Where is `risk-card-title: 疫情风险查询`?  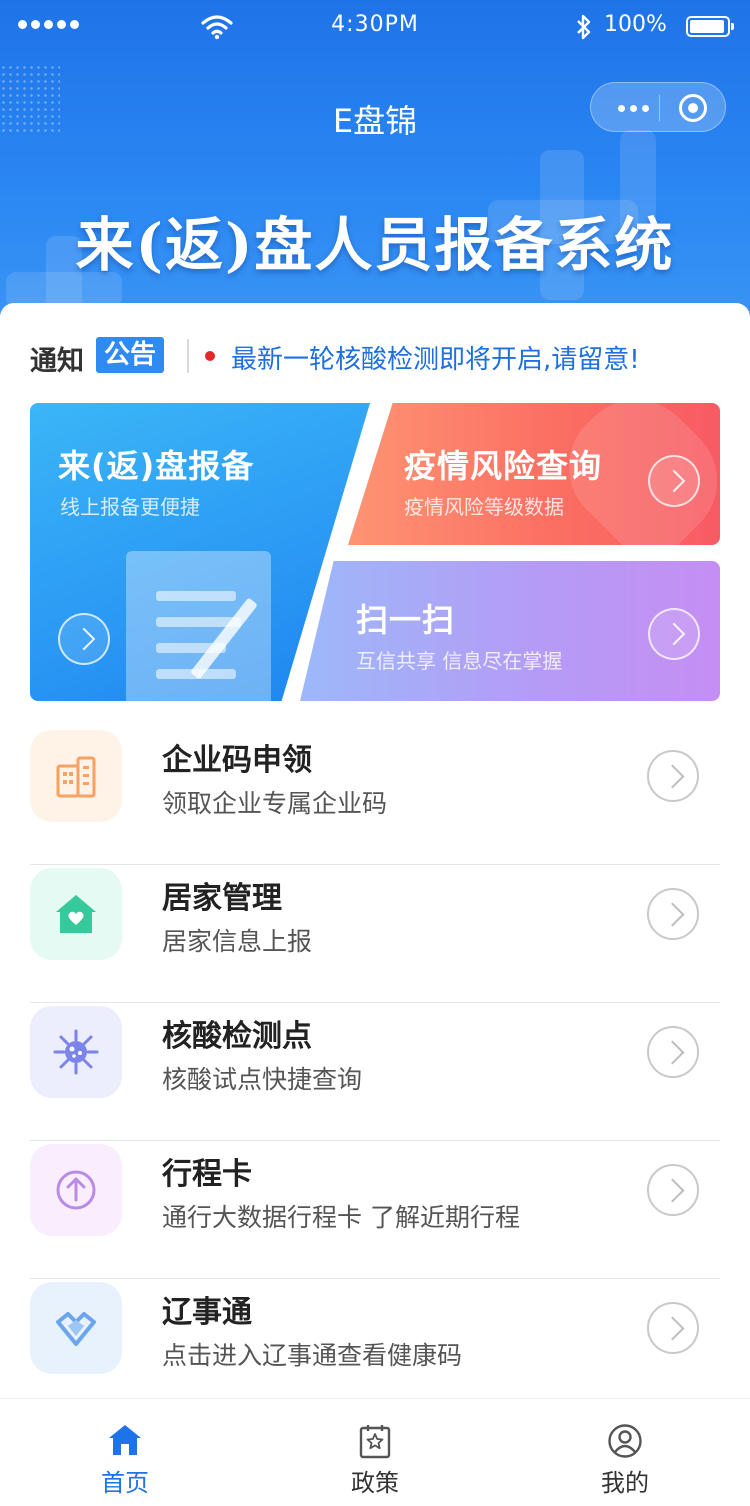
risk-card-title: 疫情风险查询 is located at coordinates (503, 466).